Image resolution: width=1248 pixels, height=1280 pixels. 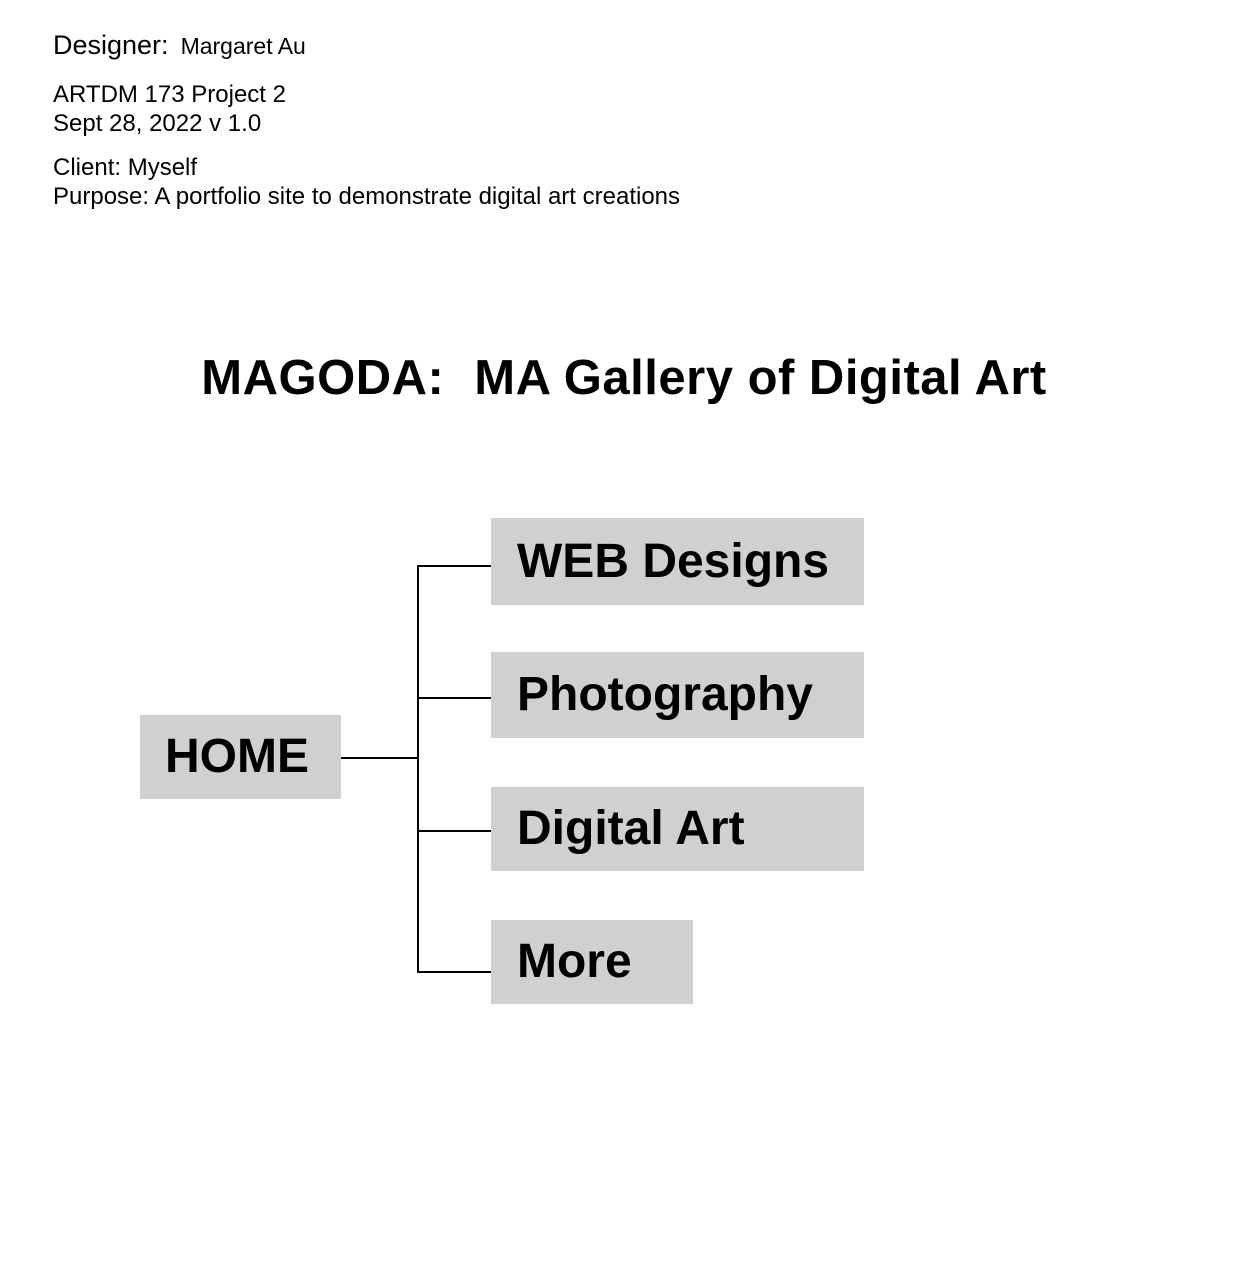 What do you see at coordinates (456, 972) in the screenshot?
I see `connector-more` at bounding box center [456, 972].